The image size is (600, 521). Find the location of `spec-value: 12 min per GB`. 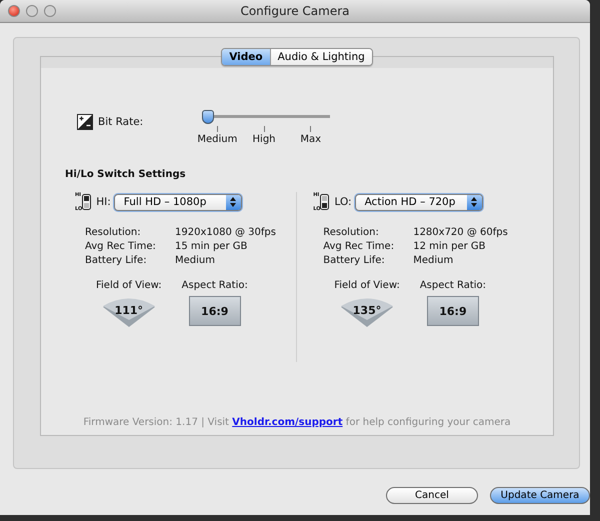

spec-value: 12 min per GB is located at coordinates (450, 246).